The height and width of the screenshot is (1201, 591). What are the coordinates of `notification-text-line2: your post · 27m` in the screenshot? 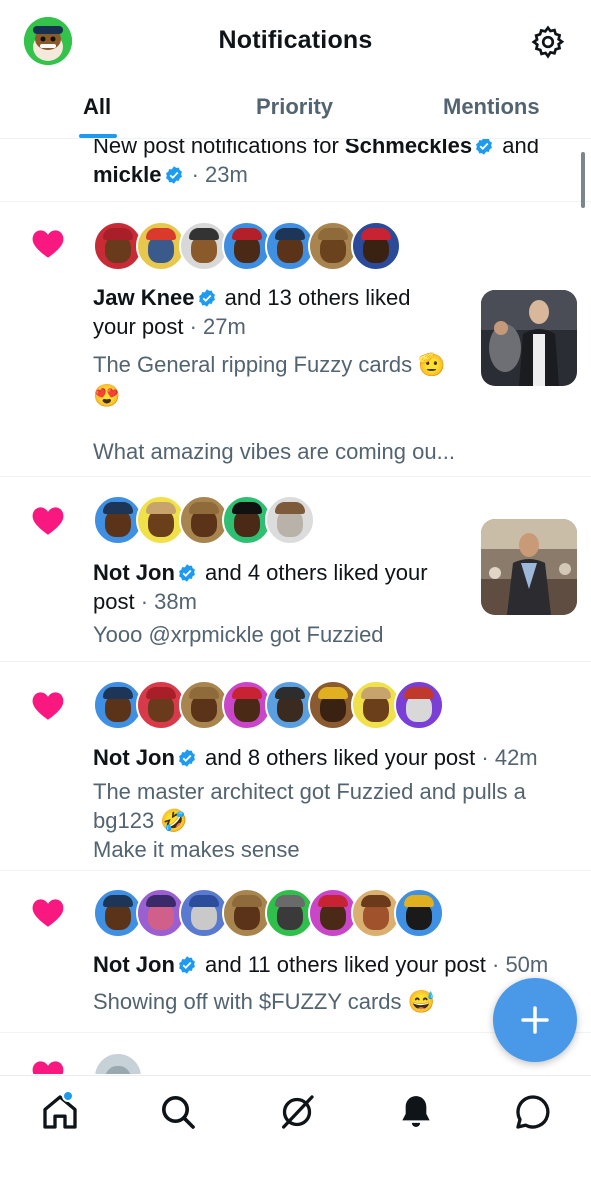 It's located at (169, 326).